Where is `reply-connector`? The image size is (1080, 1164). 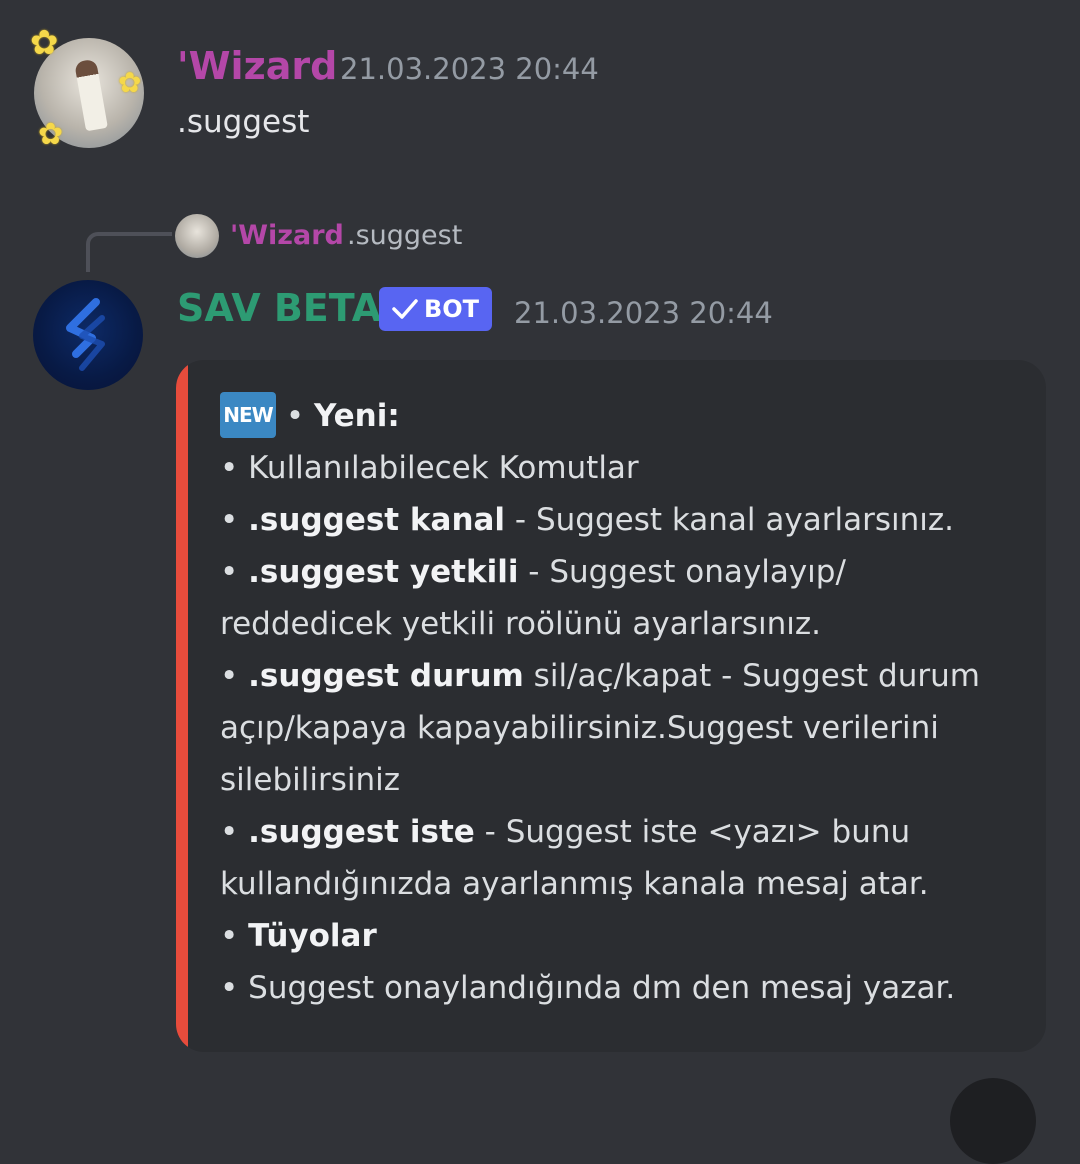 reply-connector is located at coordinates (129, 252).